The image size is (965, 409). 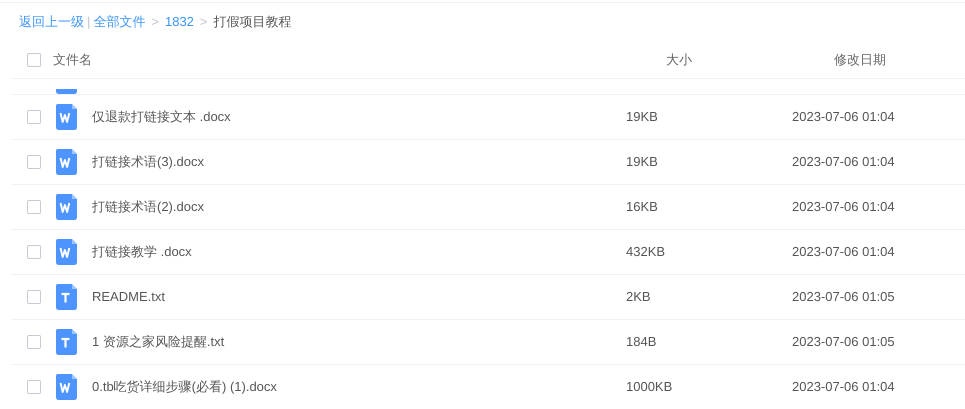 What do you see at coordinates (184, 386) in the screenshot?
I see `file-name: 0.tb吃货详细步骤(必看) (1).docx` at bounding box center [184, 386].